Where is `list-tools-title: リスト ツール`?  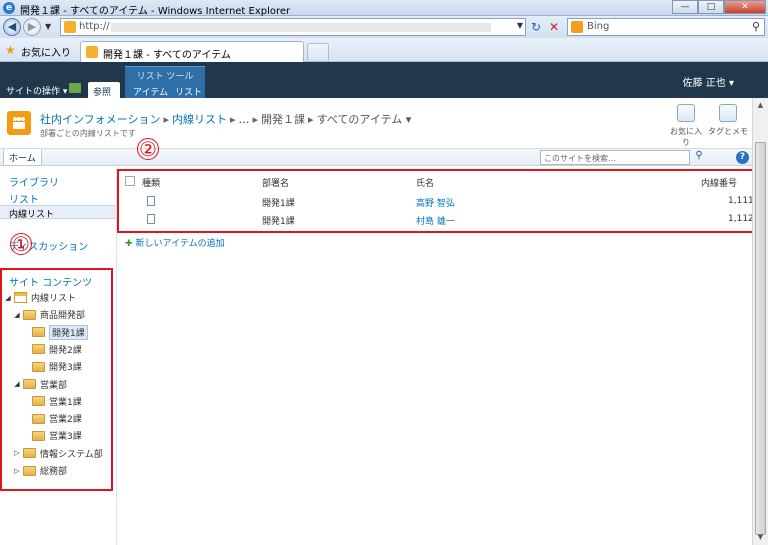 list-tools-title: リスト ツール is located at coordinates (165, 77).